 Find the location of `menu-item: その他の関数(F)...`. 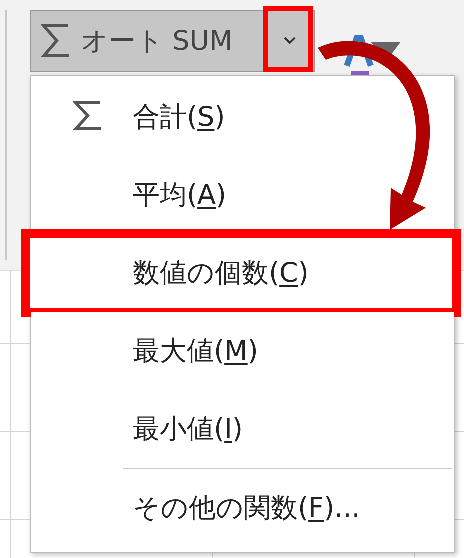

menu-item: その他の関数(F)... is located at coordinates (242, 508).